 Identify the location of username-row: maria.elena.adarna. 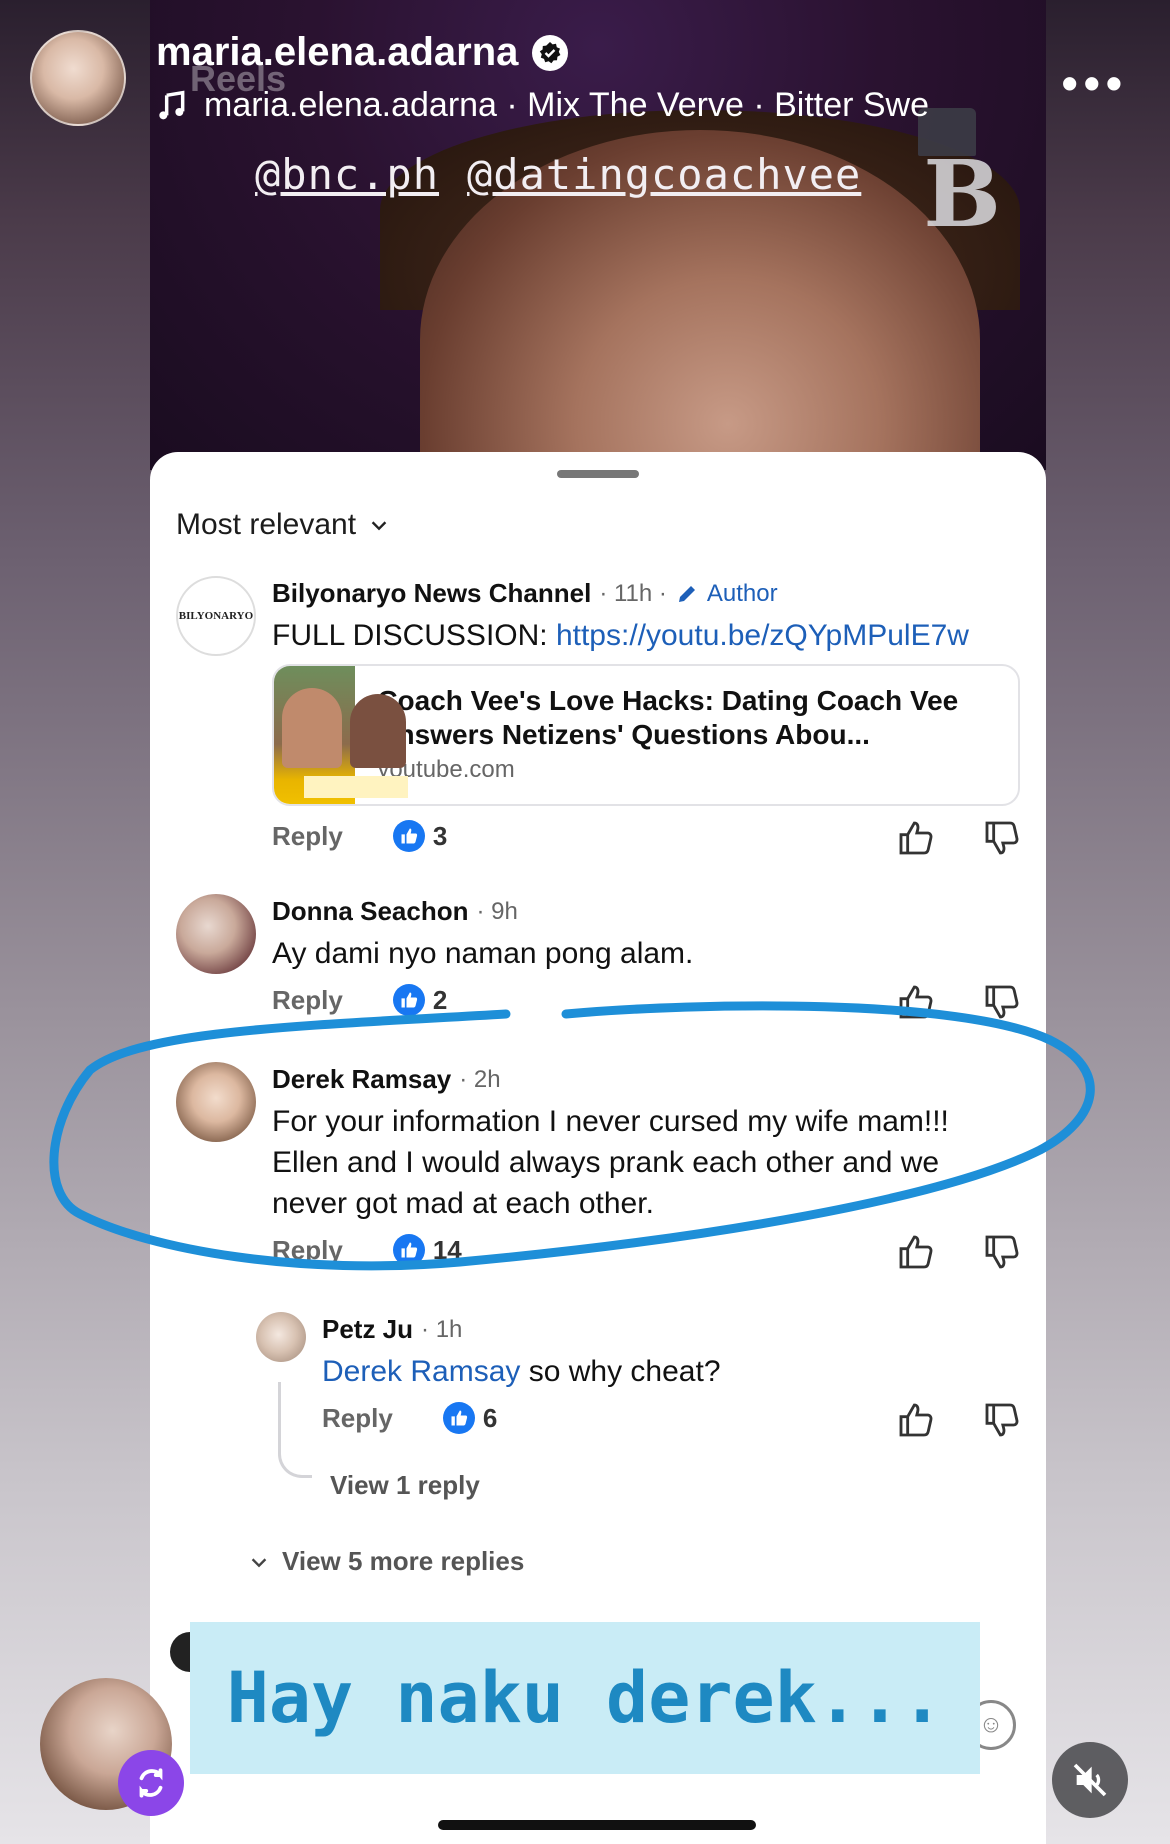
(362, 52).